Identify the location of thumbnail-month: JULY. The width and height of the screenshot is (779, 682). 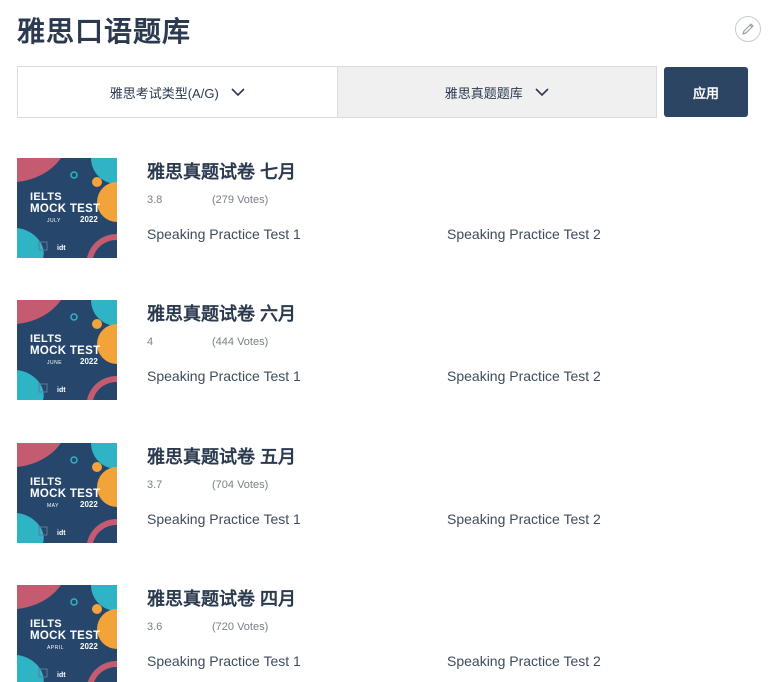
(54, 221).